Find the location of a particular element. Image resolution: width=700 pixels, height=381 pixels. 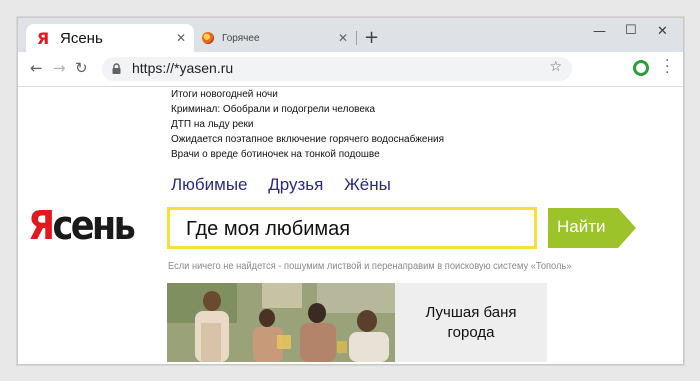

extension-icon is located at coordinates (641, 68).